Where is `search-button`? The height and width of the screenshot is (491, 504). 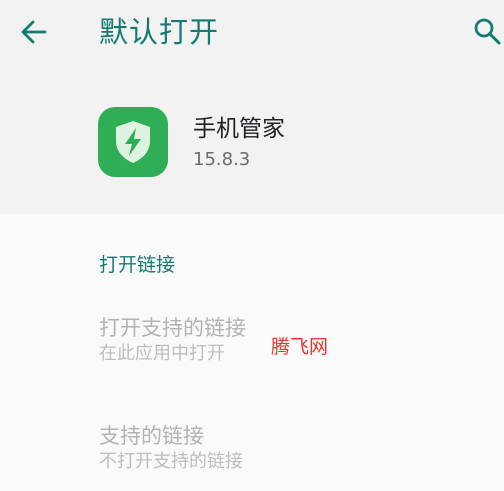
search-button is located at coordinates (487, 31).